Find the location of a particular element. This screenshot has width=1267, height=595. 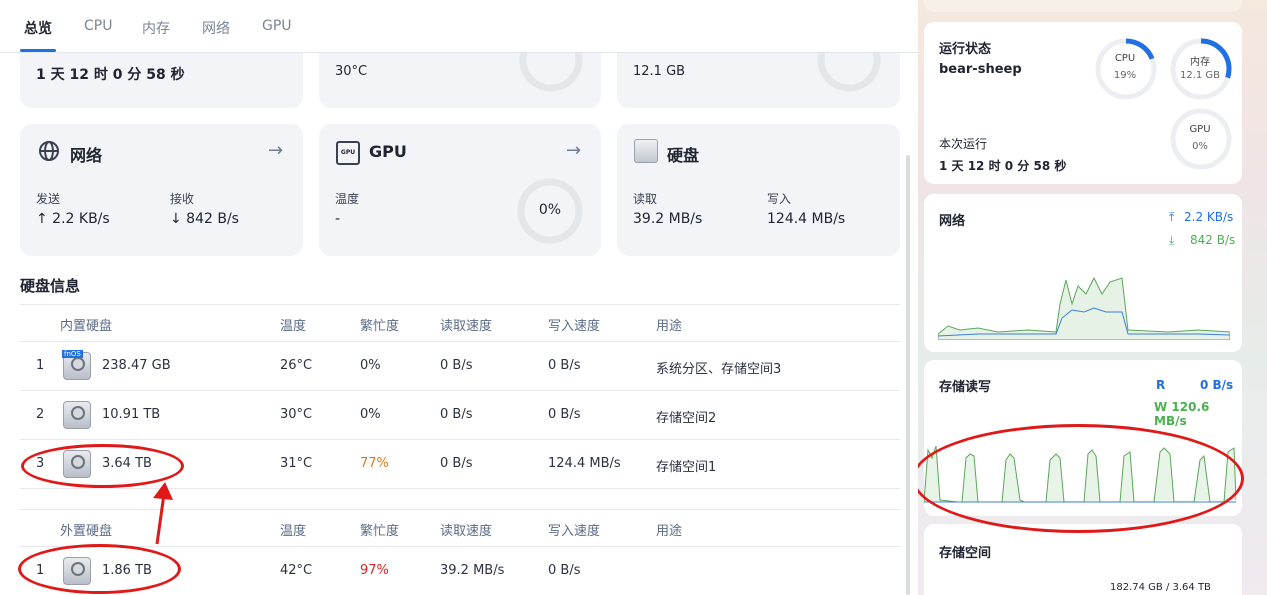

memory-gauge-label: 内存 is located at coordinates (1200, 62).